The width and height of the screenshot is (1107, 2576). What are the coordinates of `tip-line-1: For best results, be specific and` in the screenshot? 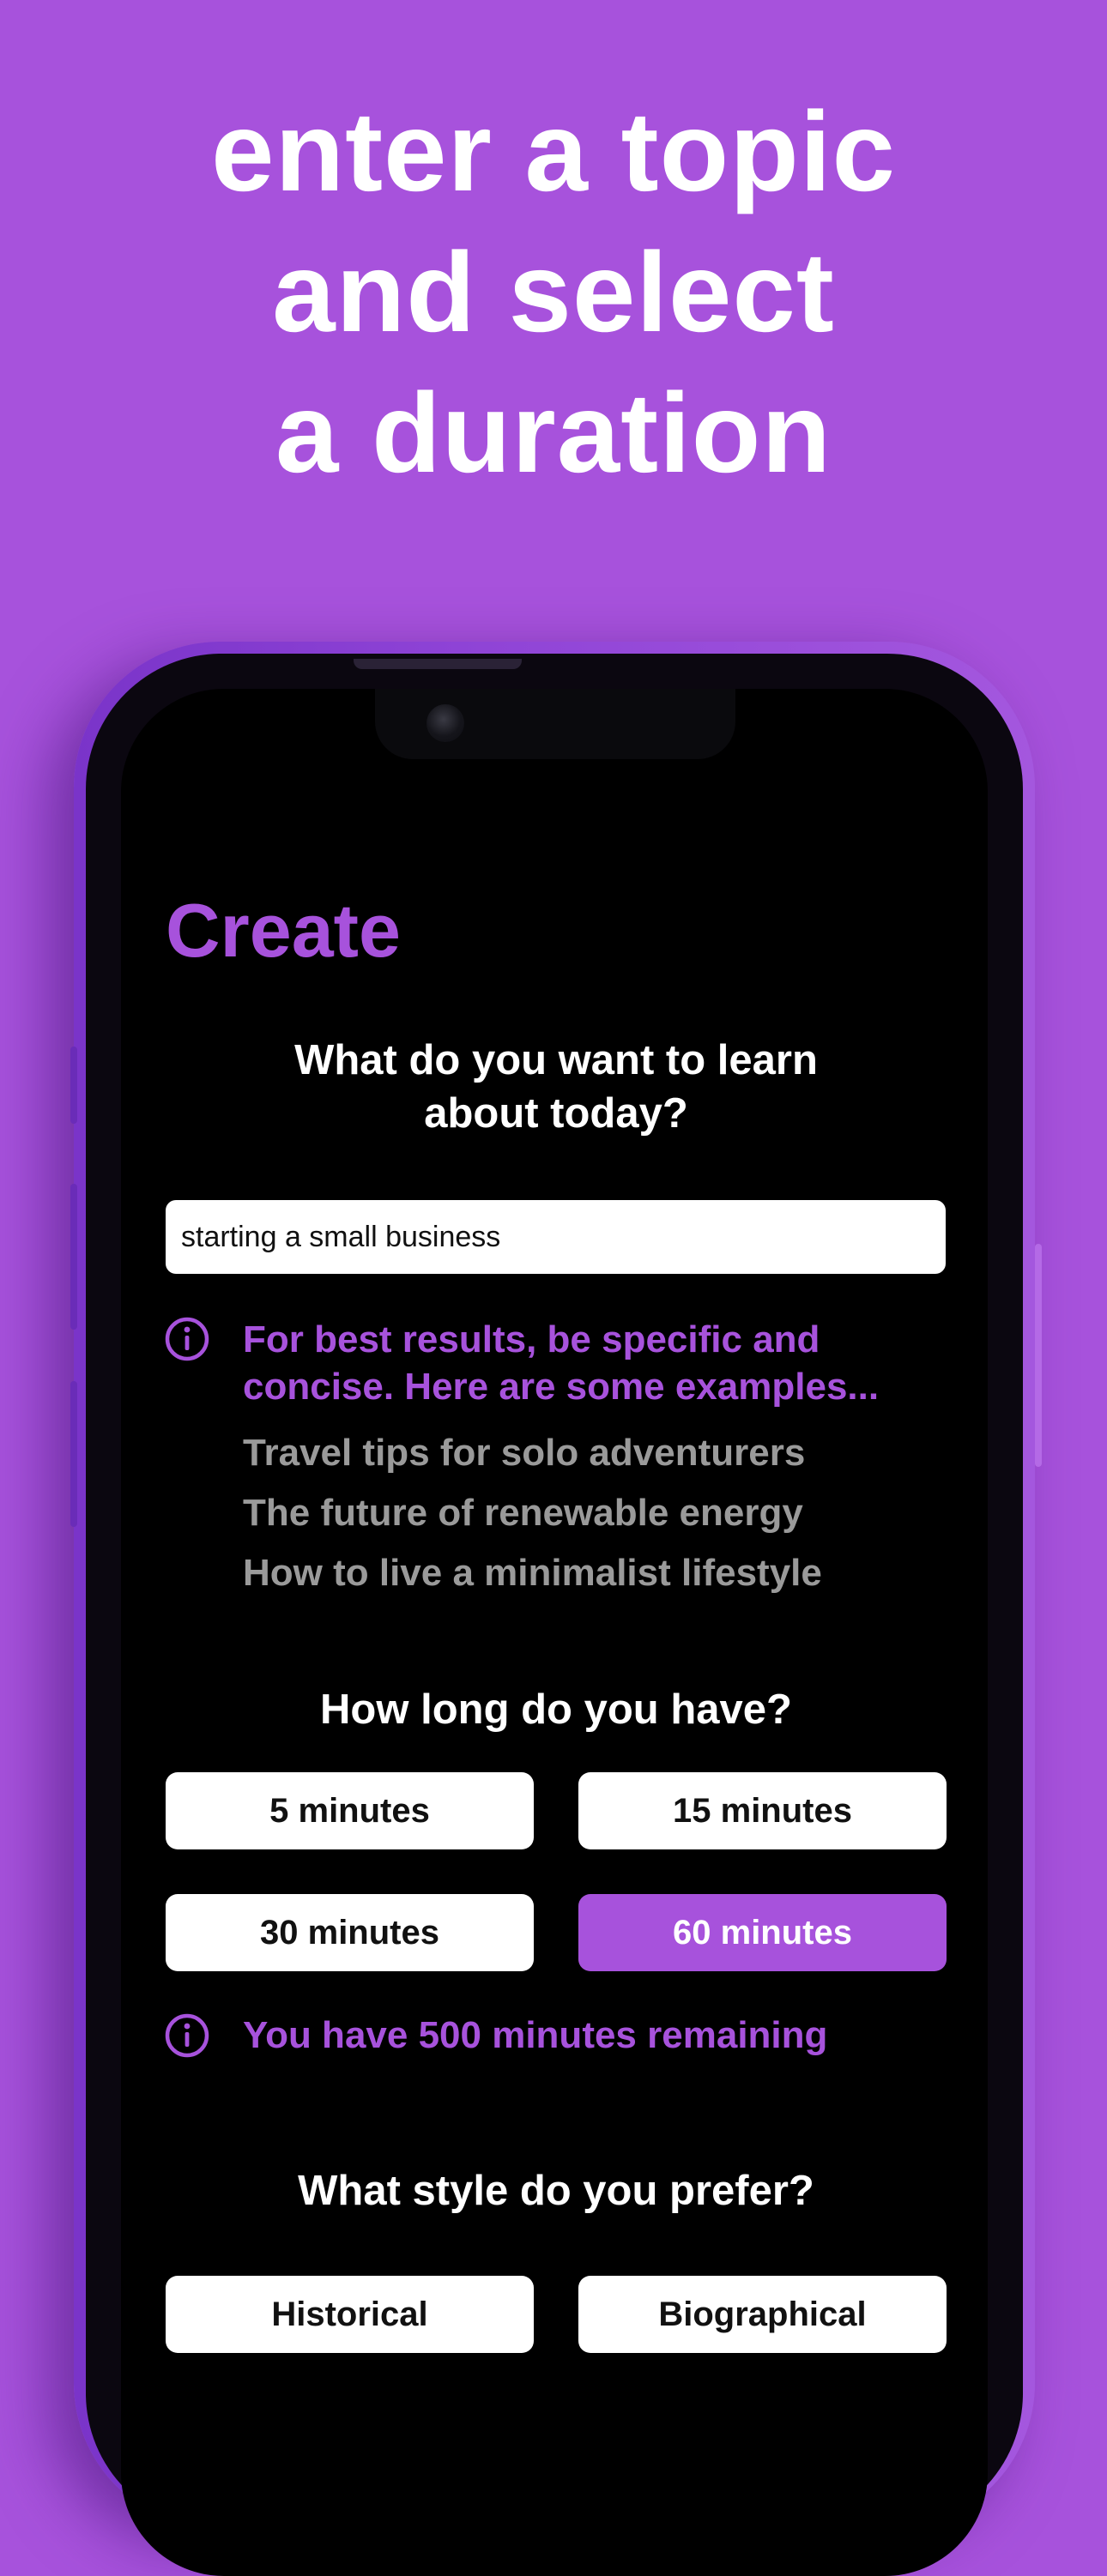 It's located at (531, 1339).